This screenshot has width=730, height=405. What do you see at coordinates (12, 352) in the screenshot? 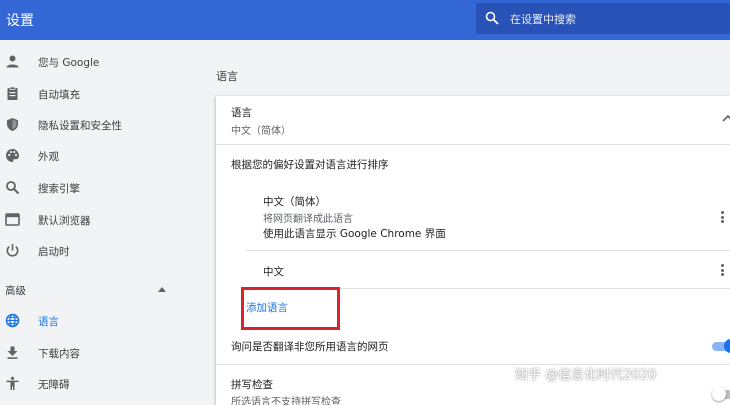
I see `download-icon` at bounding box center [12, 352].